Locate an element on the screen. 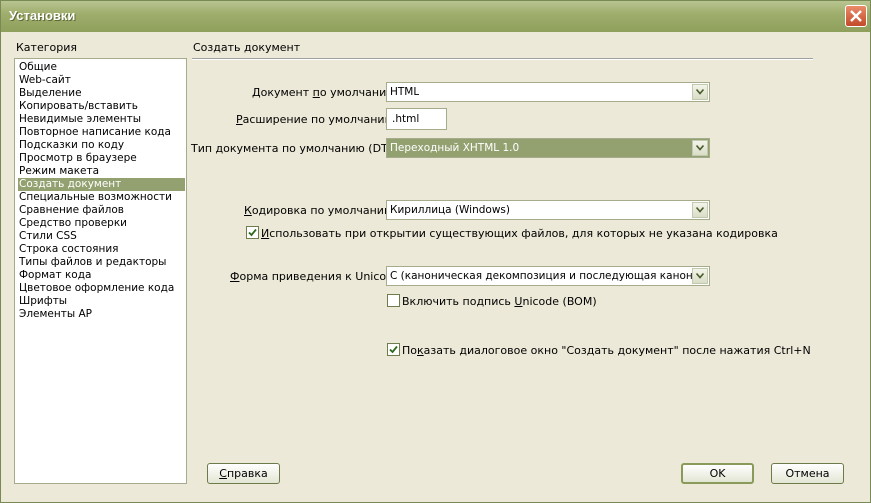 This screenshot has height=503, width=871. encoding-select: Кириллица (Windows) is located at coordinates (548, 210).